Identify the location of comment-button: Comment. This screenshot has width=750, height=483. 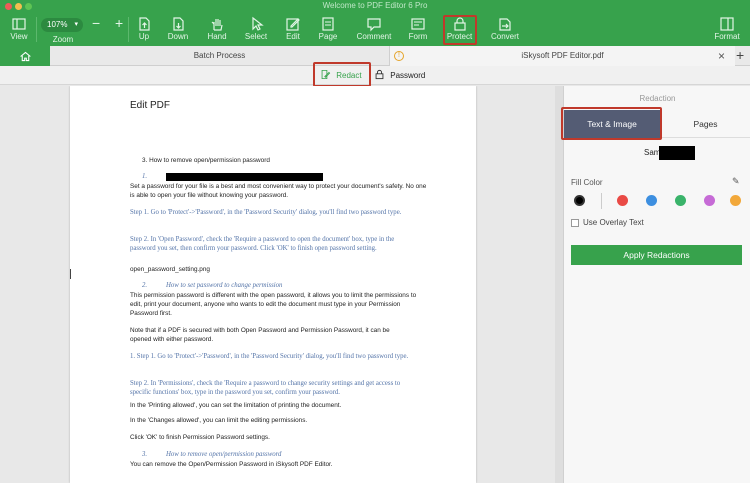
(374, 29).